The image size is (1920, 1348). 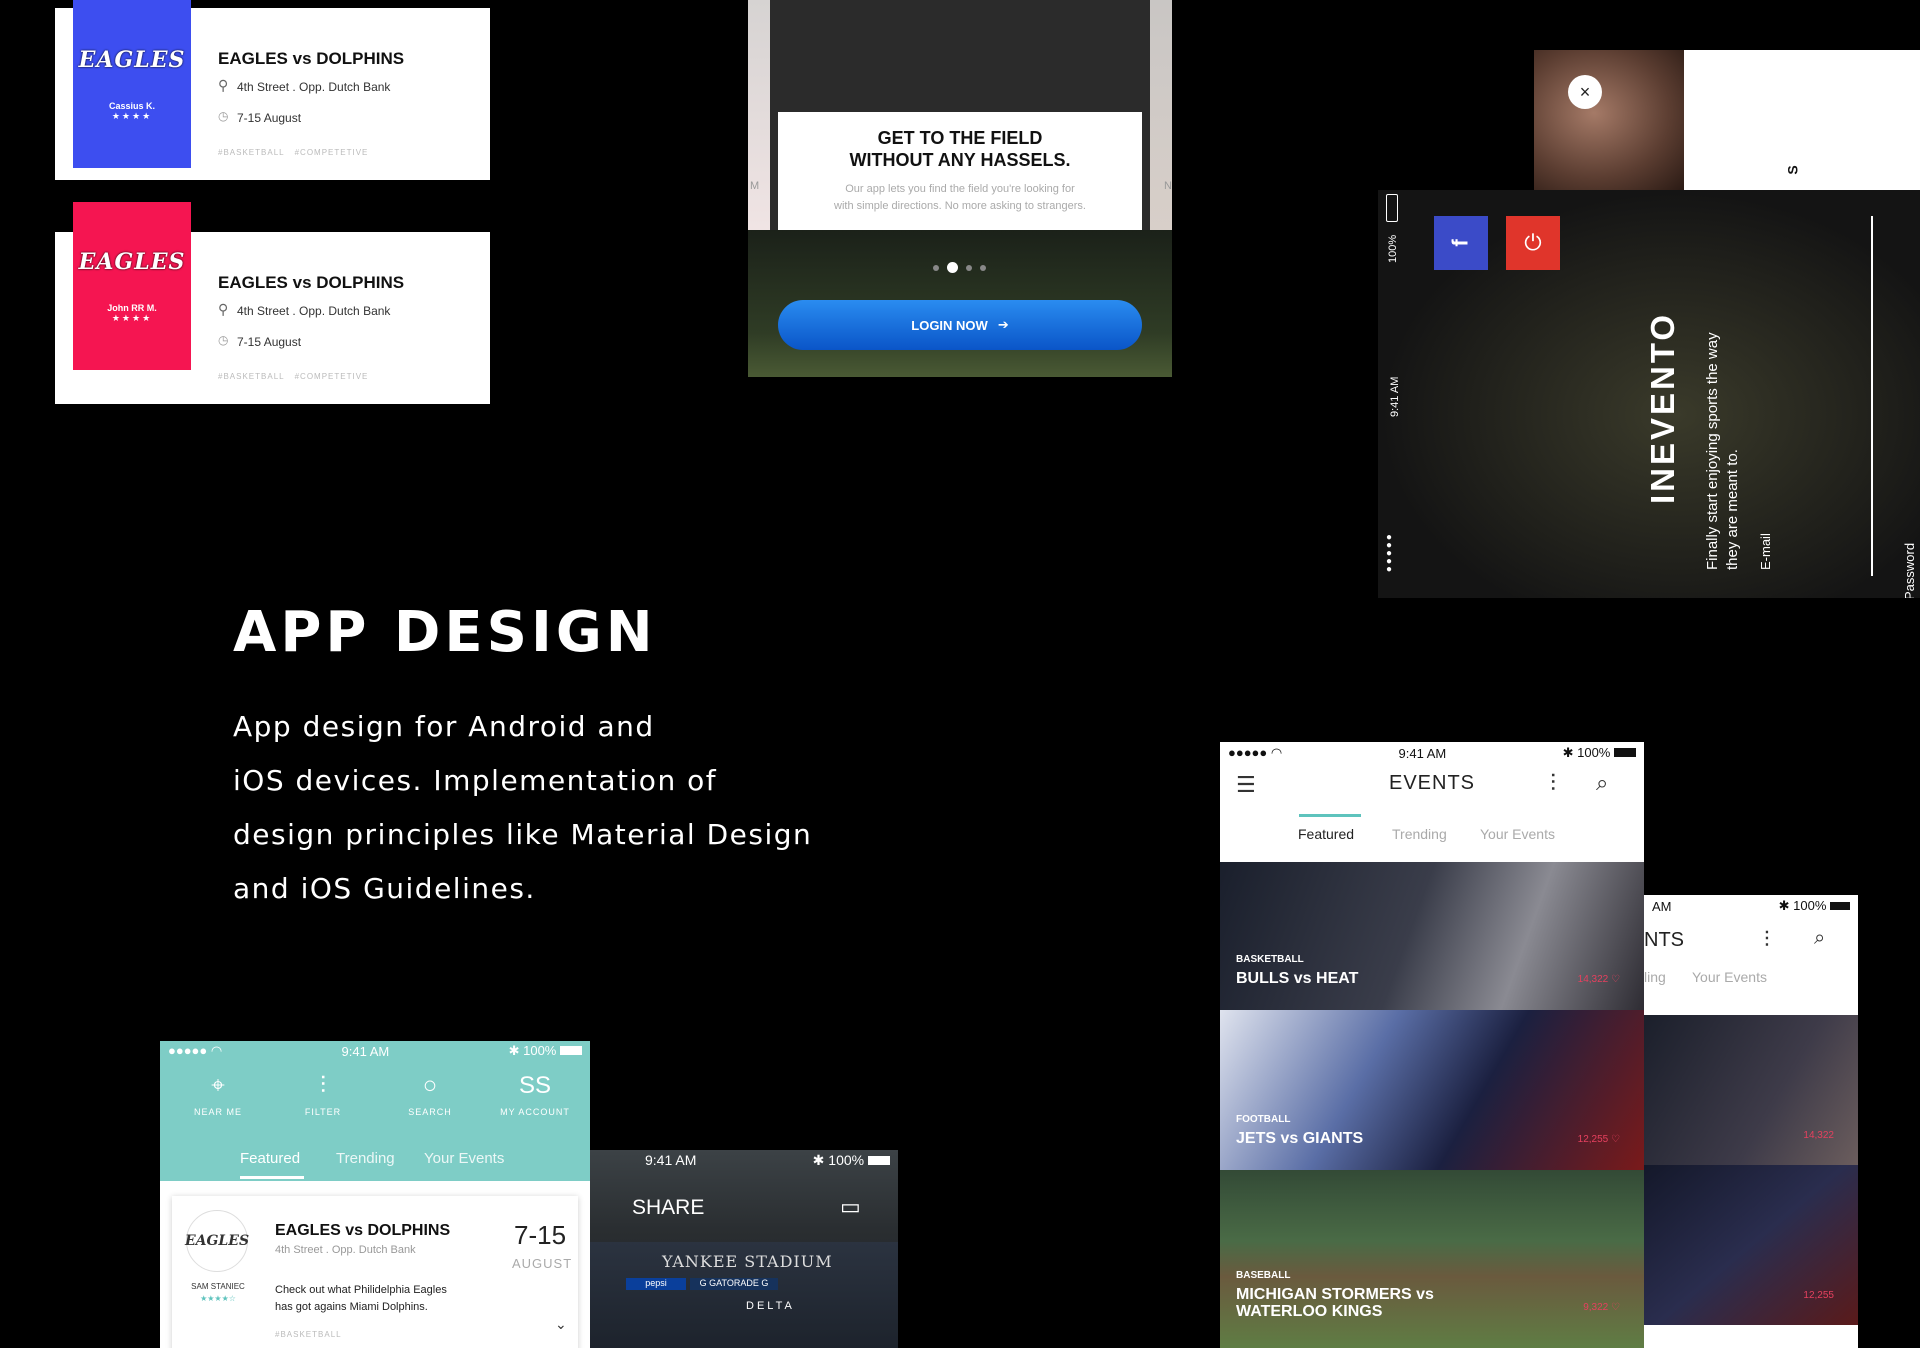 What do you see at coordinates (561, 1324) in the screenshot?
I see `chevron-down-icon: ⌄` at bounding box center [561, 1324].